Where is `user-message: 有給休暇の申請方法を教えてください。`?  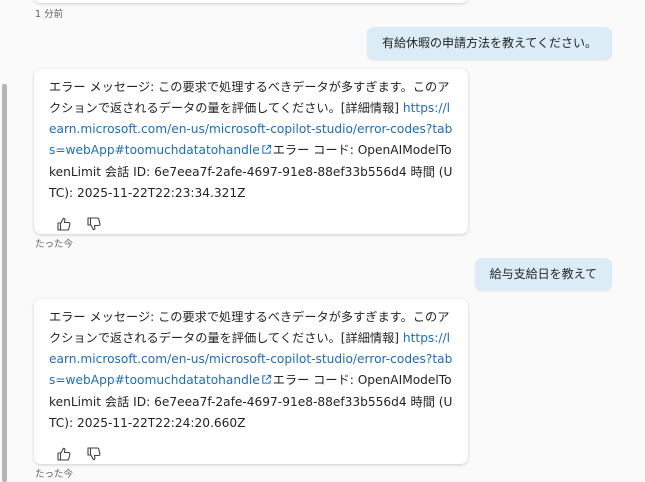
user-message: 有給休暇の申請方法を教えてください。 is located at coordinates (489, 43).